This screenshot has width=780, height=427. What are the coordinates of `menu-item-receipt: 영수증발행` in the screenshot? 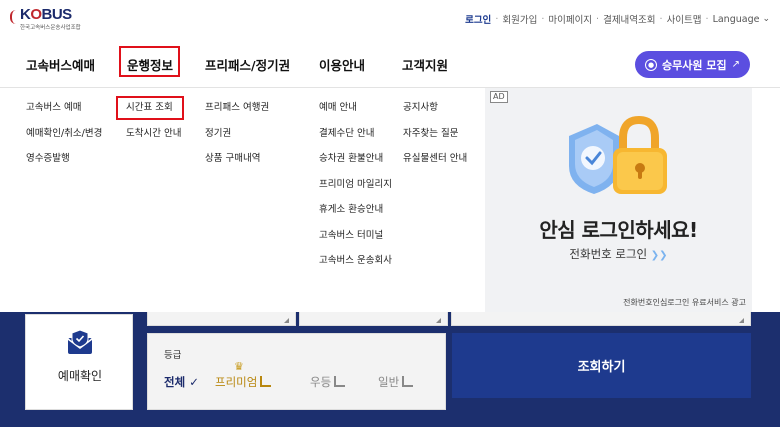 It's located at (64, 166).